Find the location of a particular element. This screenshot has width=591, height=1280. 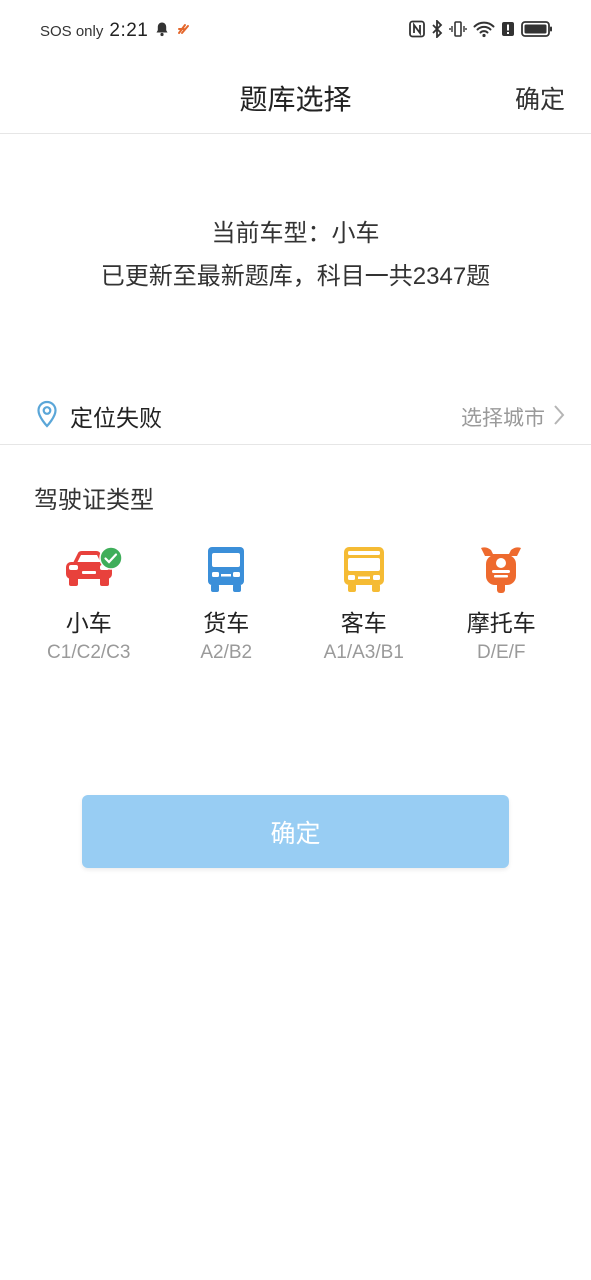

status-left: SOS only 2:21 is located at coordinates (116, 31).